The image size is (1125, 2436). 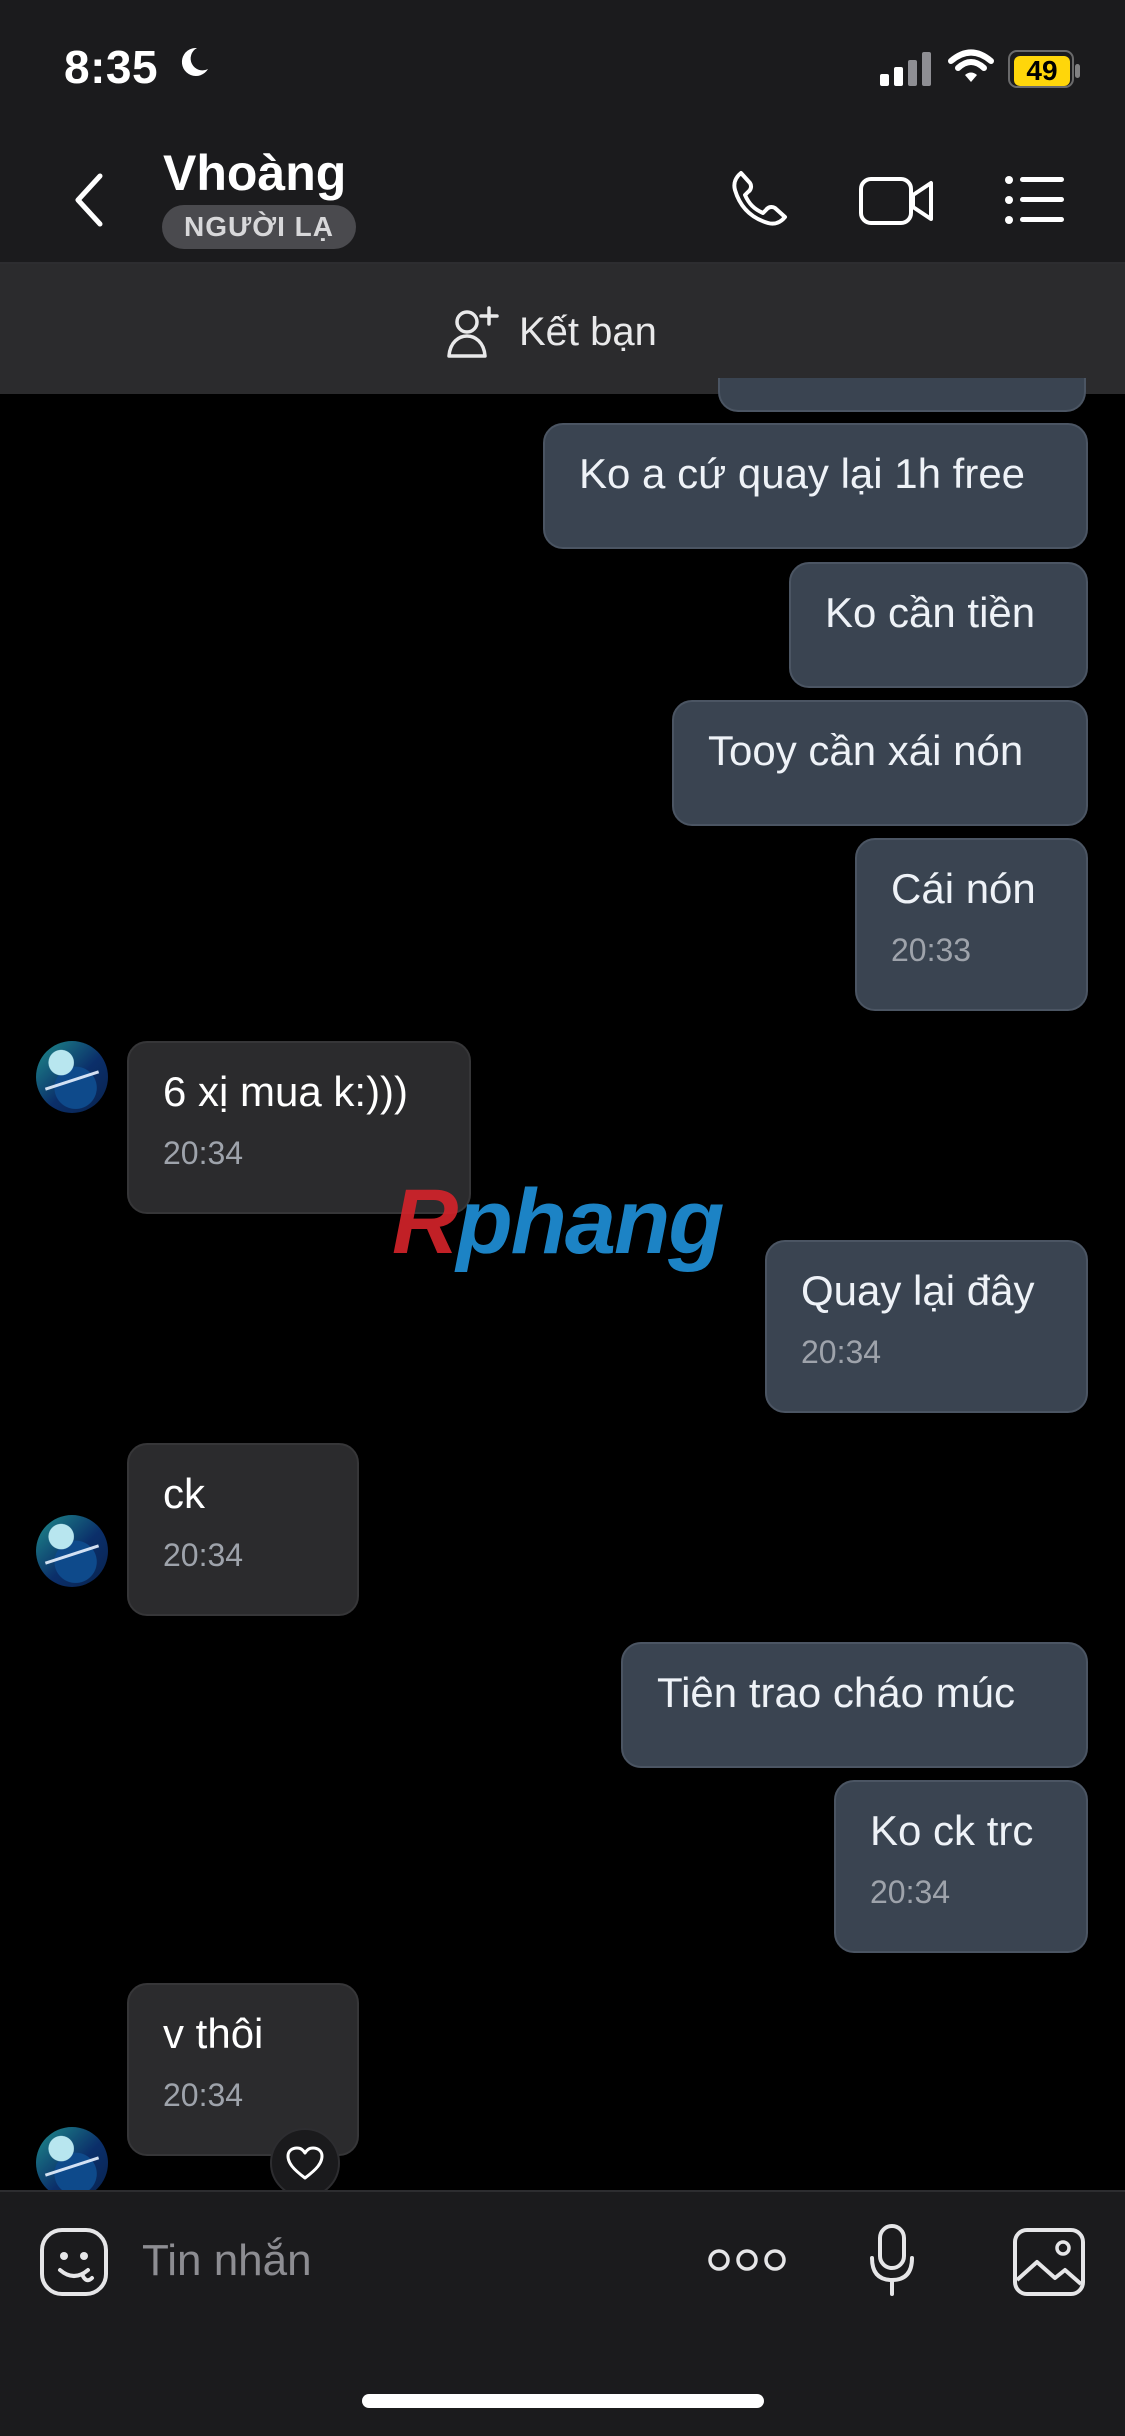 I want to click on battery-level: 49, so click(x=1042, y=71).